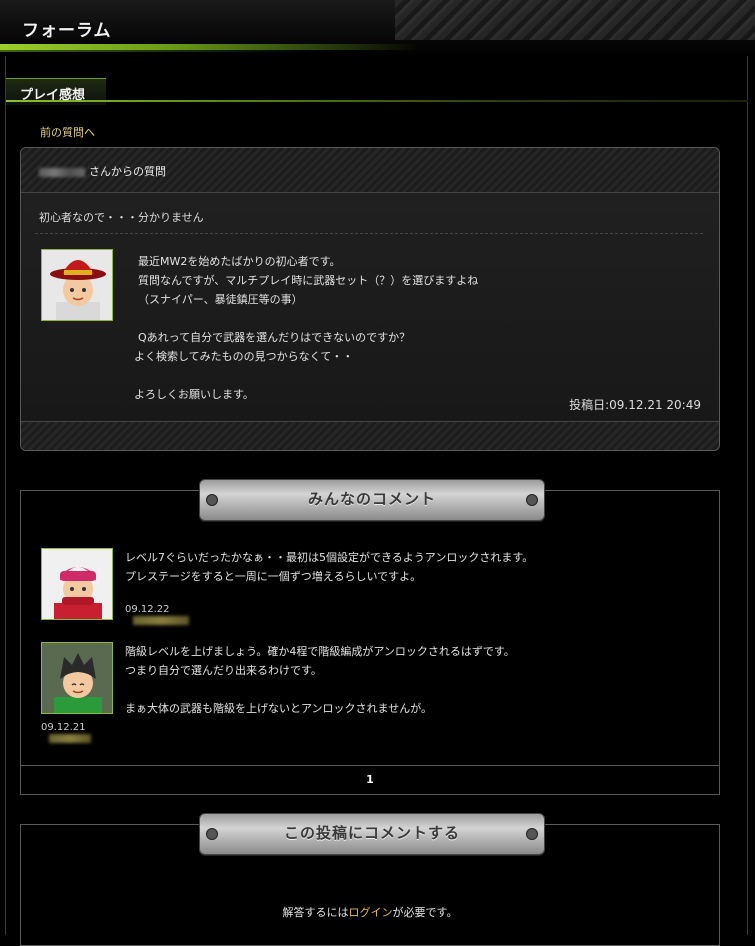  Describe the element at coordinates (308, 280) in the screenshot. I see `question-line: 質問なんですが、マルチプレイ時に武器セット（？）を選びますよね` at that location.